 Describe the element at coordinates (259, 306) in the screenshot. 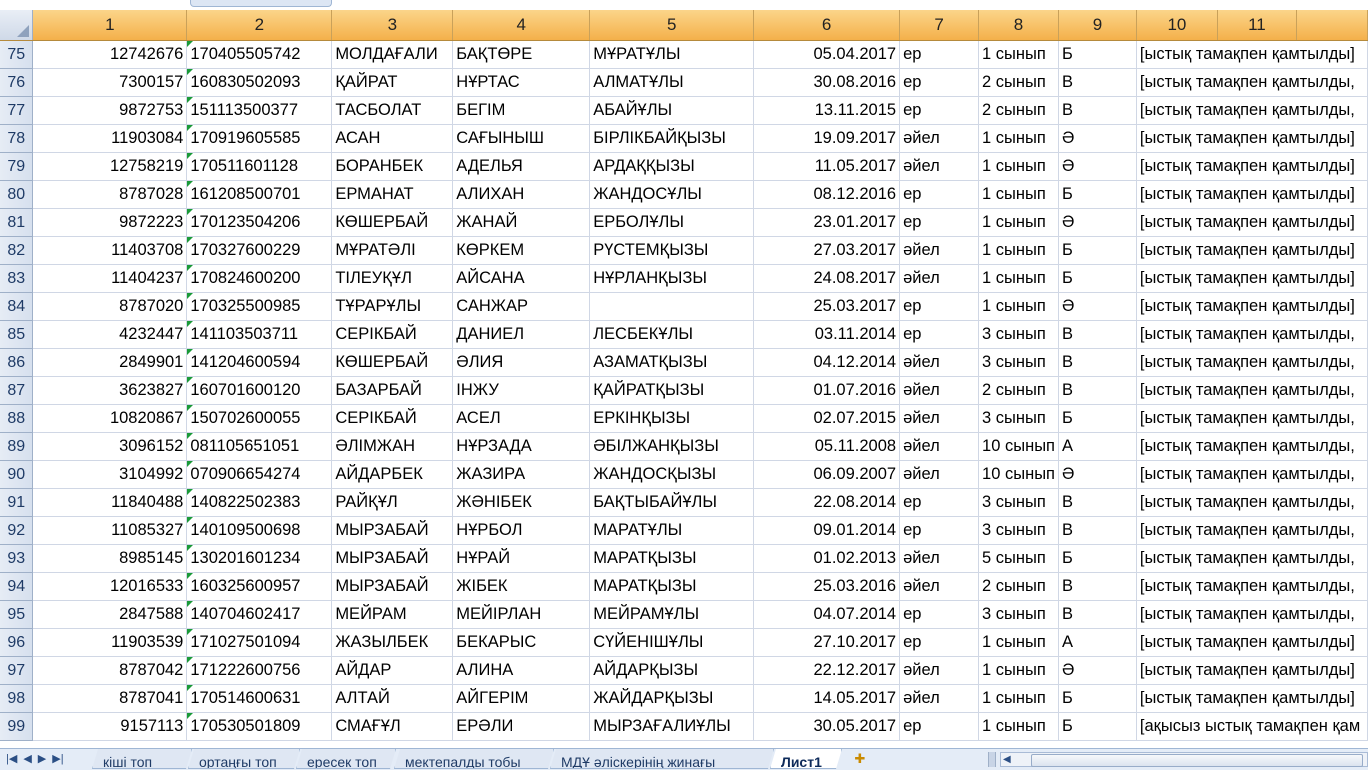

I see `cell: 170325500985` at that location.